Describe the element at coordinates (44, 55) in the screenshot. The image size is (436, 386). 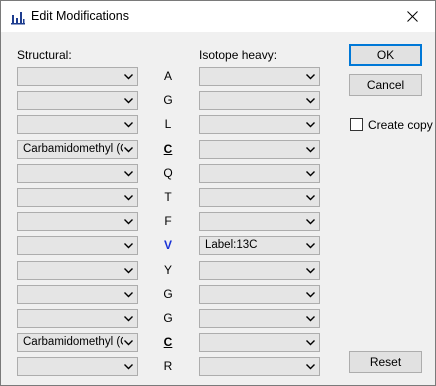
I see `structural-label: Structural:` at that location.